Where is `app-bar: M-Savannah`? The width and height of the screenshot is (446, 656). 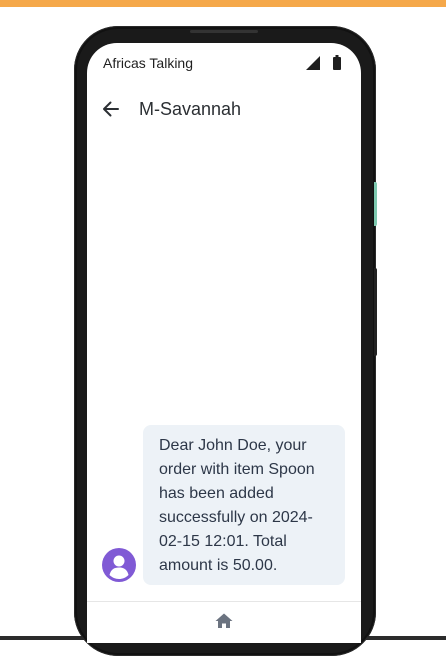 app-bar: M-Savannah is located at coordinates (224, 109).